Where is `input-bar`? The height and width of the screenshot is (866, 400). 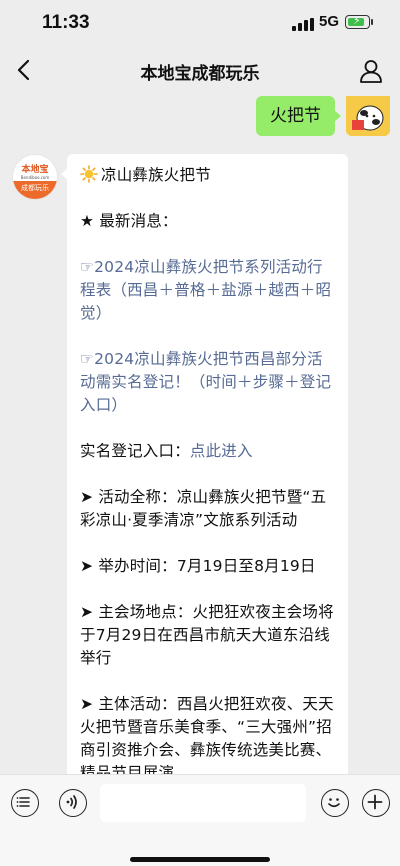
input-bar is located at coordinates (200, 820).